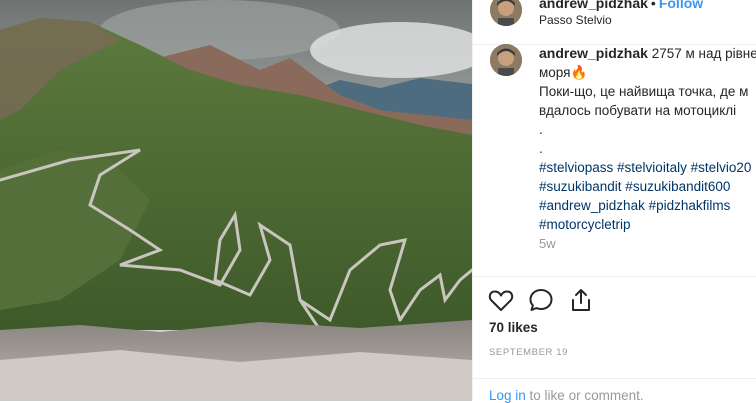  What do you see at coordinates (581, 300) in the screenshot?
I see `share-icon` at bounding box center [581, 300].